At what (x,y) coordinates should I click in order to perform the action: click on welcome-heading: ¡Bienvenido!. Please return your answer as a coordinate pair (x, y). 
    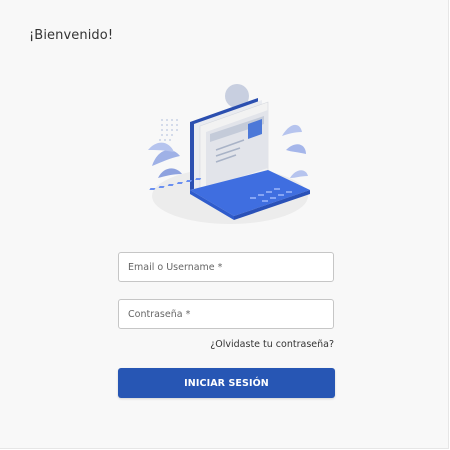
    Looking at the image, I should click on (71, 35).